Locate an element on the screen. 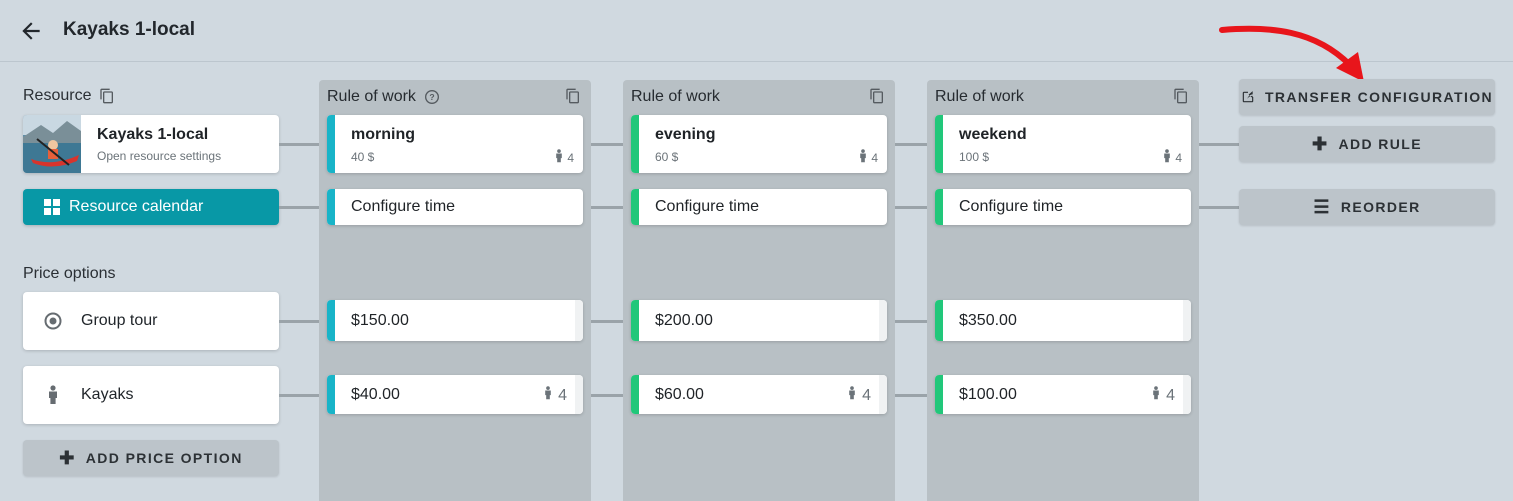 This screenshot has width=1513, height=501. kayak-price-card: $100.00 4 is located at coordinates (1063, 394).